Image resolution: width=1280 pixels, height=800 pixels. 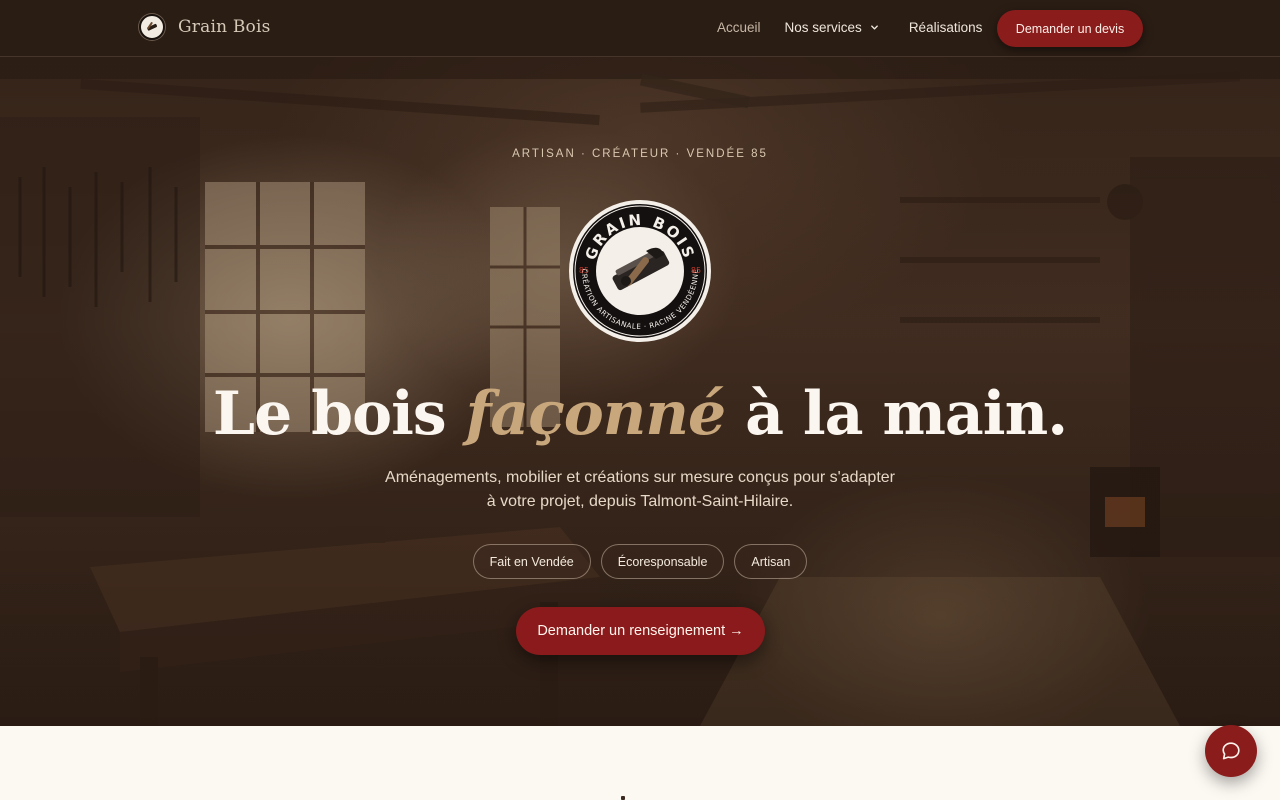 I want to click on brand-link: Grain Bois, so click(x=205, y=27).